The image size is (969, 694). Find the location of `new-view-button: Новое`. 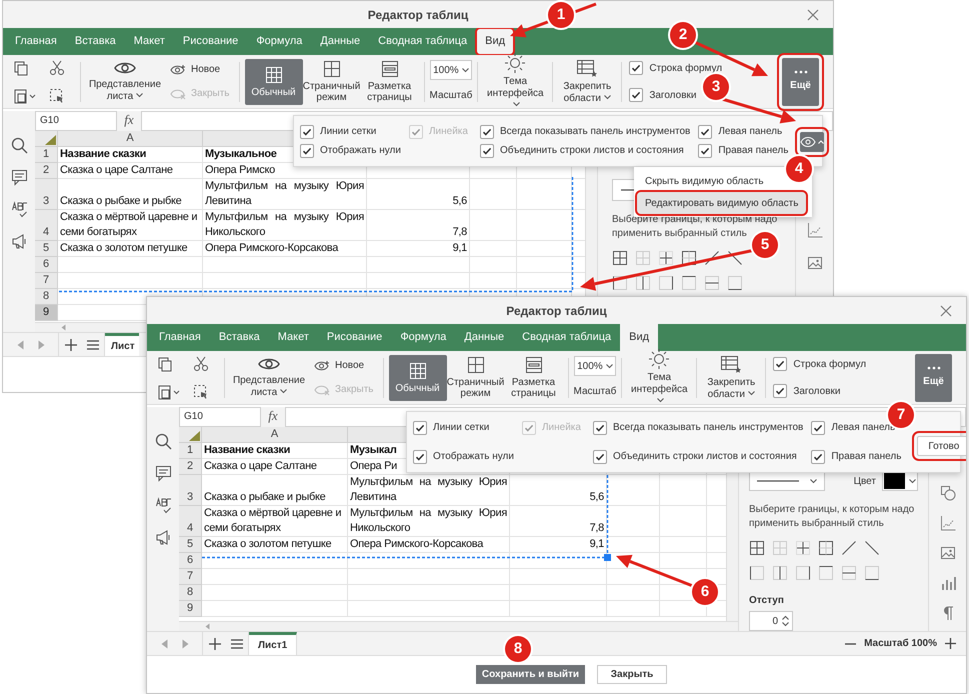

new-view-button: Новое is located at coordinates (200, 69).